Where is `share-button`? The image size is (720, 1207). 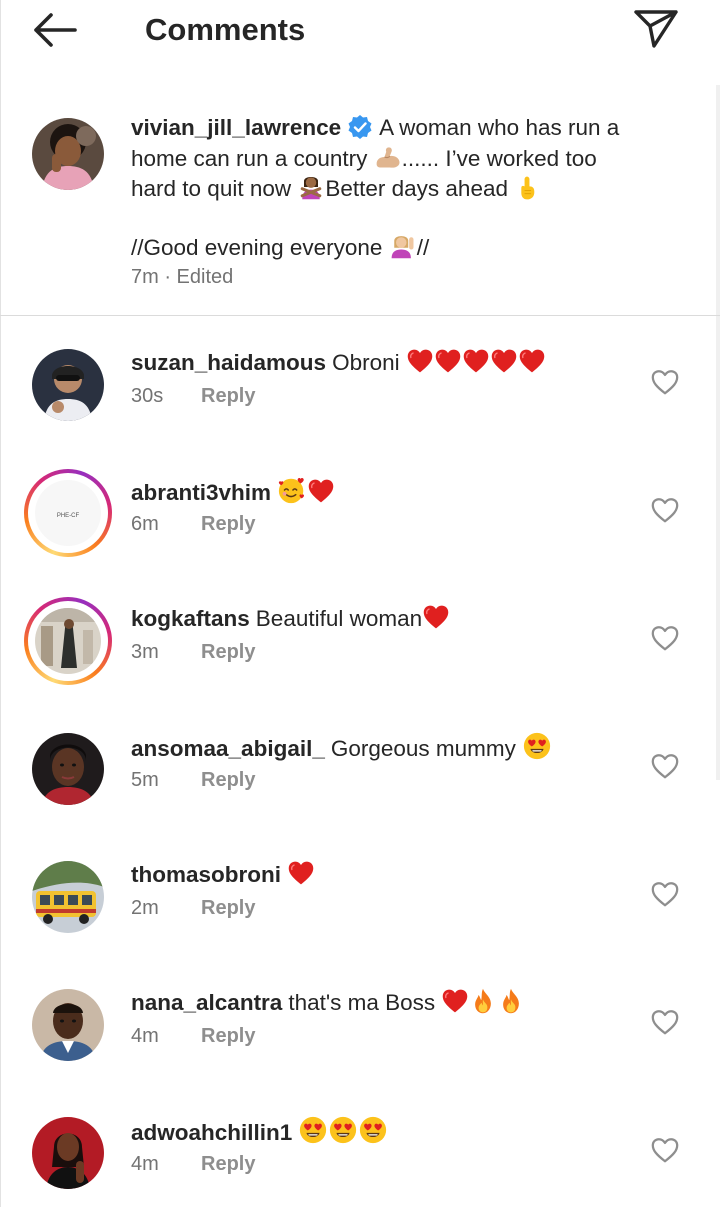 share-button is located at coordinates (656, 30).